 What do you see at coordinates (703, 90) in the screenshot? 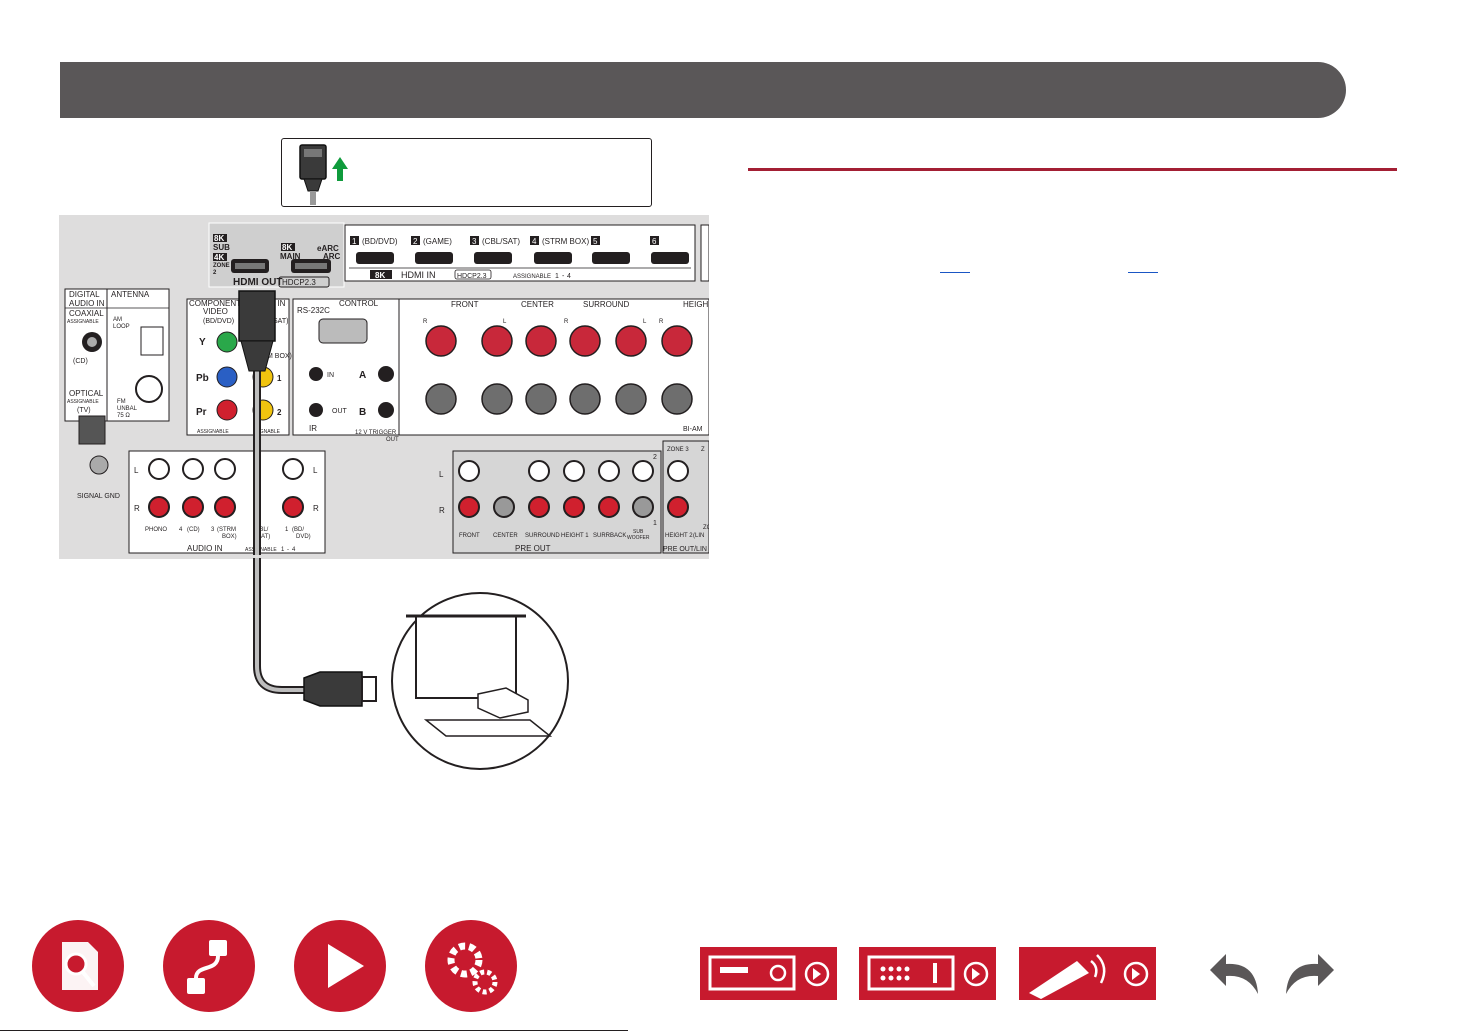
I see `header-bar` at bounding box center [703, 90].